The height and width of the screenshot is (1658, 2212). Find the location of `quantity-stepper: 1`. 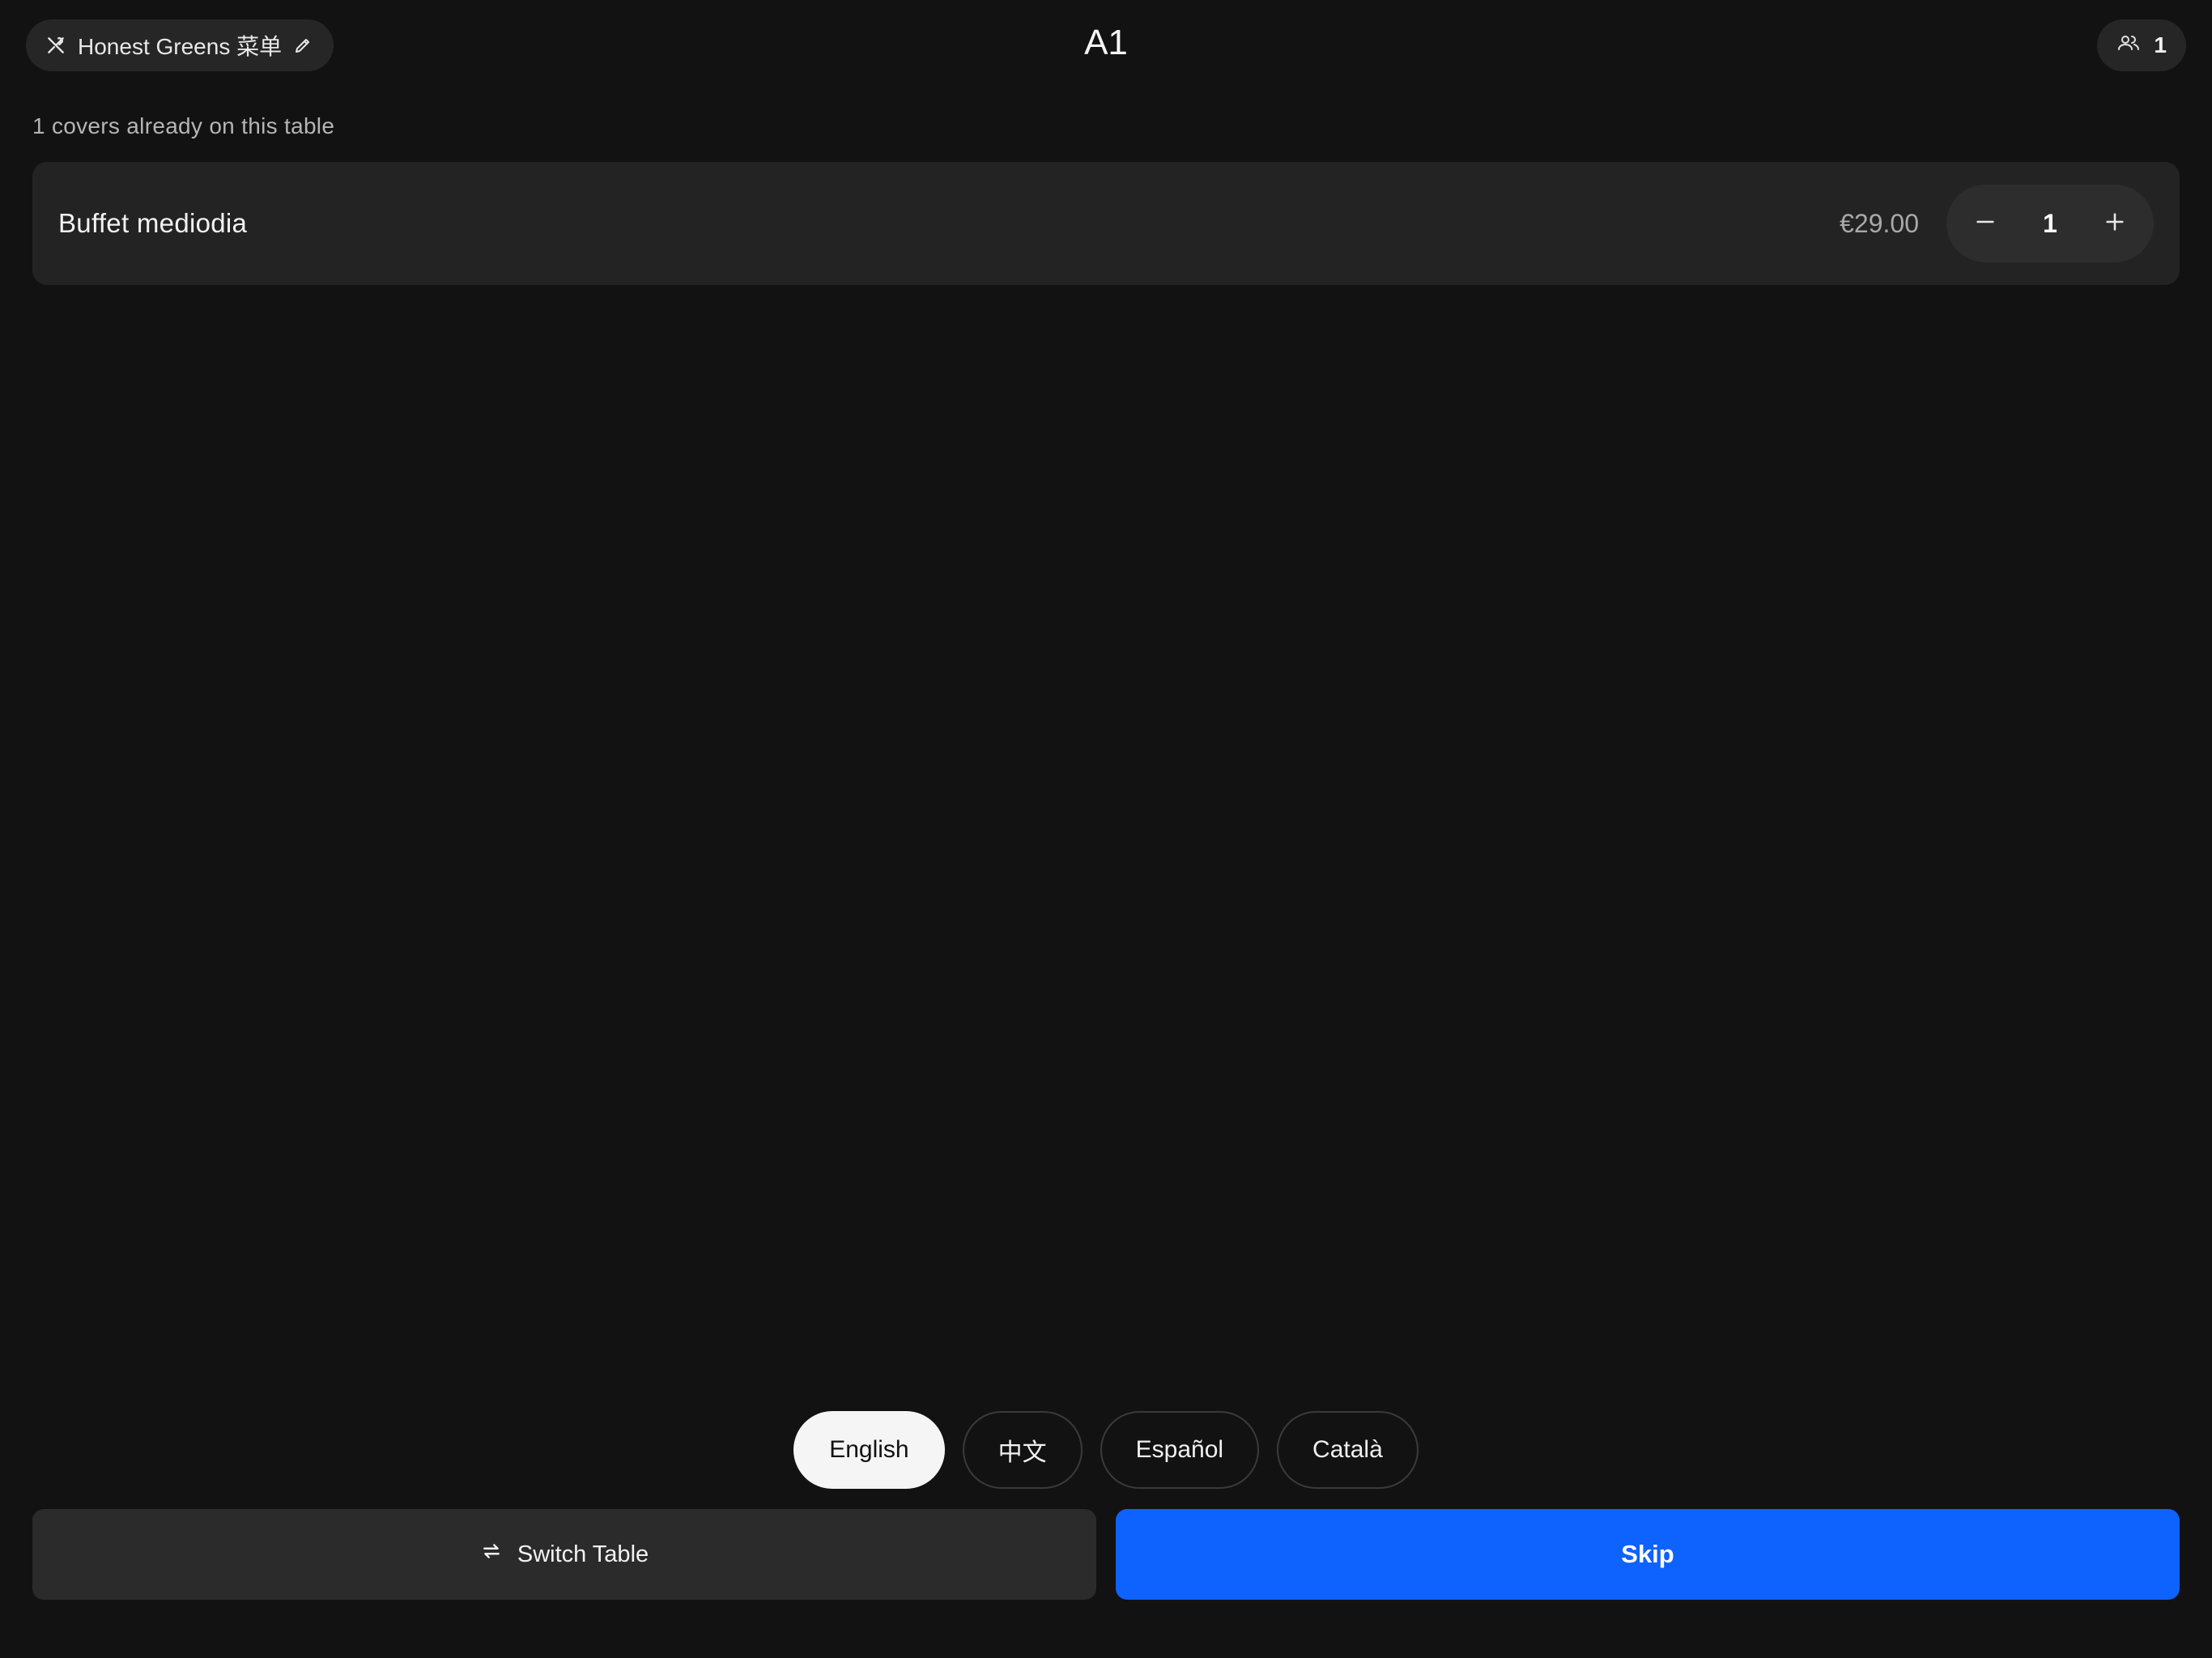

quantity-stepper: 1 is located at coordinates (2050, 223).